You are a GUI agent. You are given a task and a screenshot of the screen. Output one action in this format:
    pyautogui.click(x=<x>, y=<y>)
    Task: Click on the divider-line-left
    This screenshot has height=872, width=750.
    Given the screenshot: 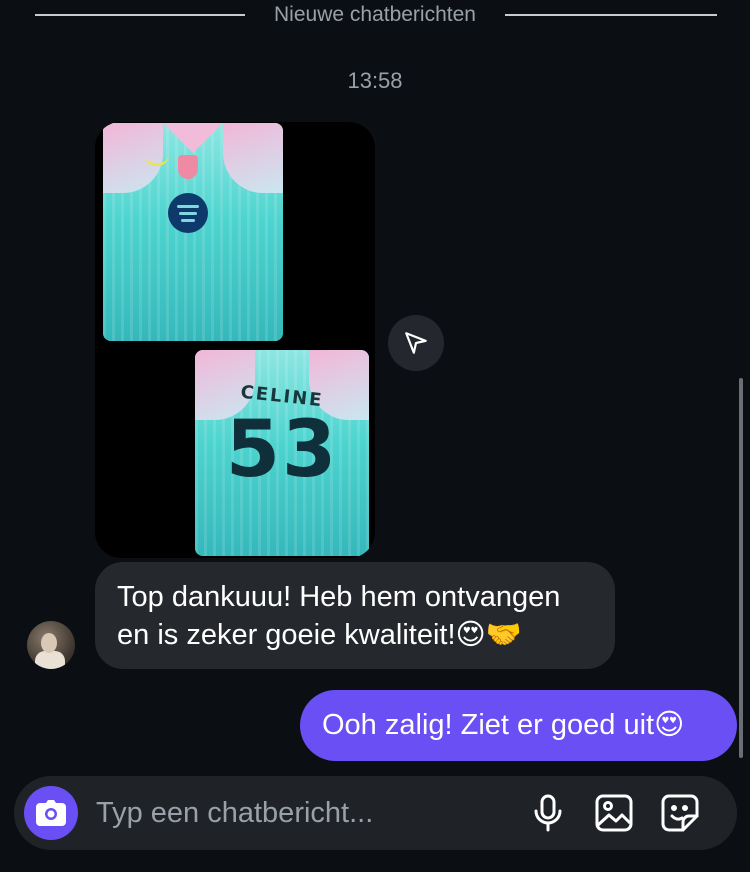 What is the action you would take?
    pyautogui.click(x=140, y=15)
    